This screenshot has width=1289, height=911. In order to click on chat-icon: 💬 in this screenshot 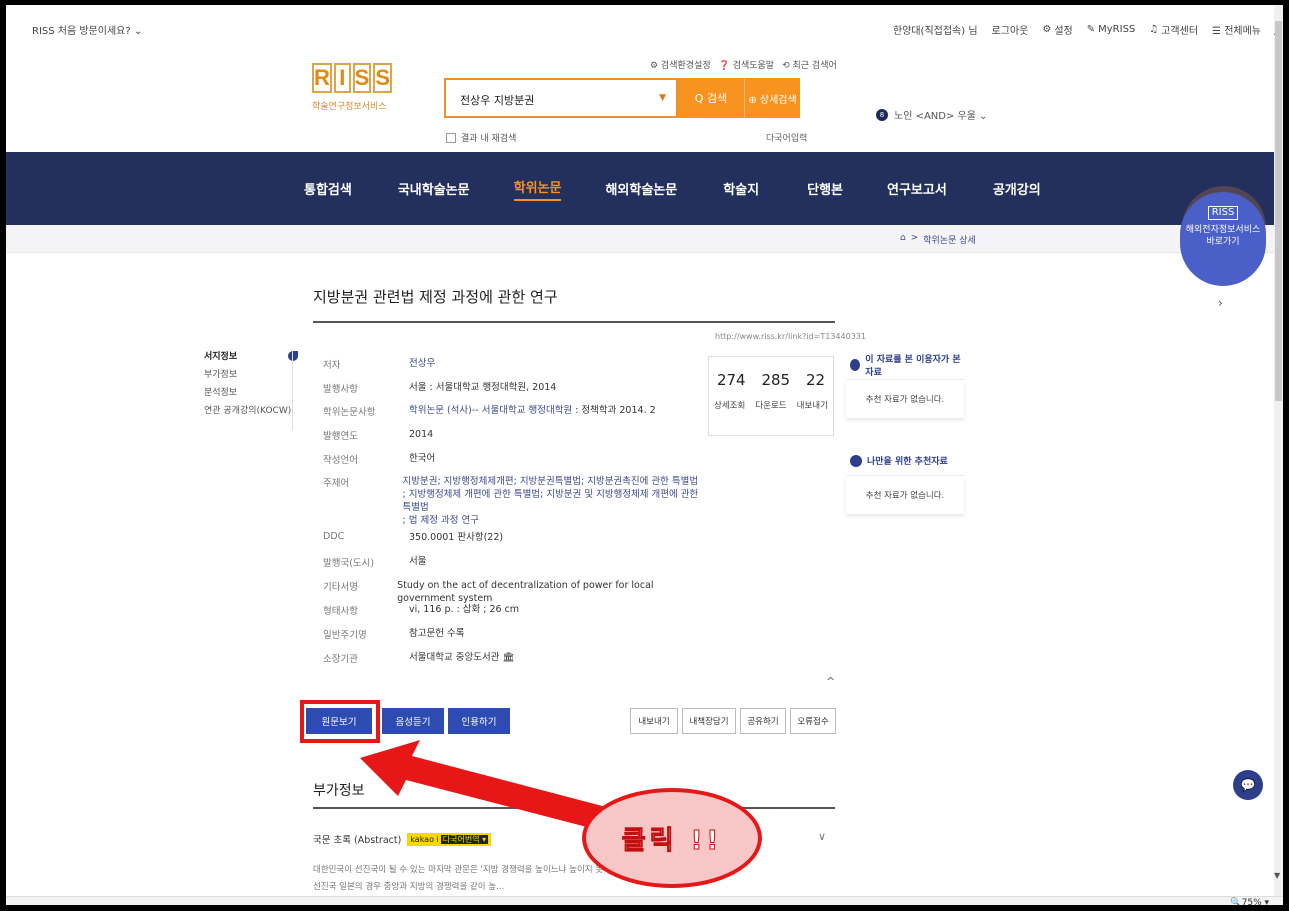, I will do `click(1248, 785)`.